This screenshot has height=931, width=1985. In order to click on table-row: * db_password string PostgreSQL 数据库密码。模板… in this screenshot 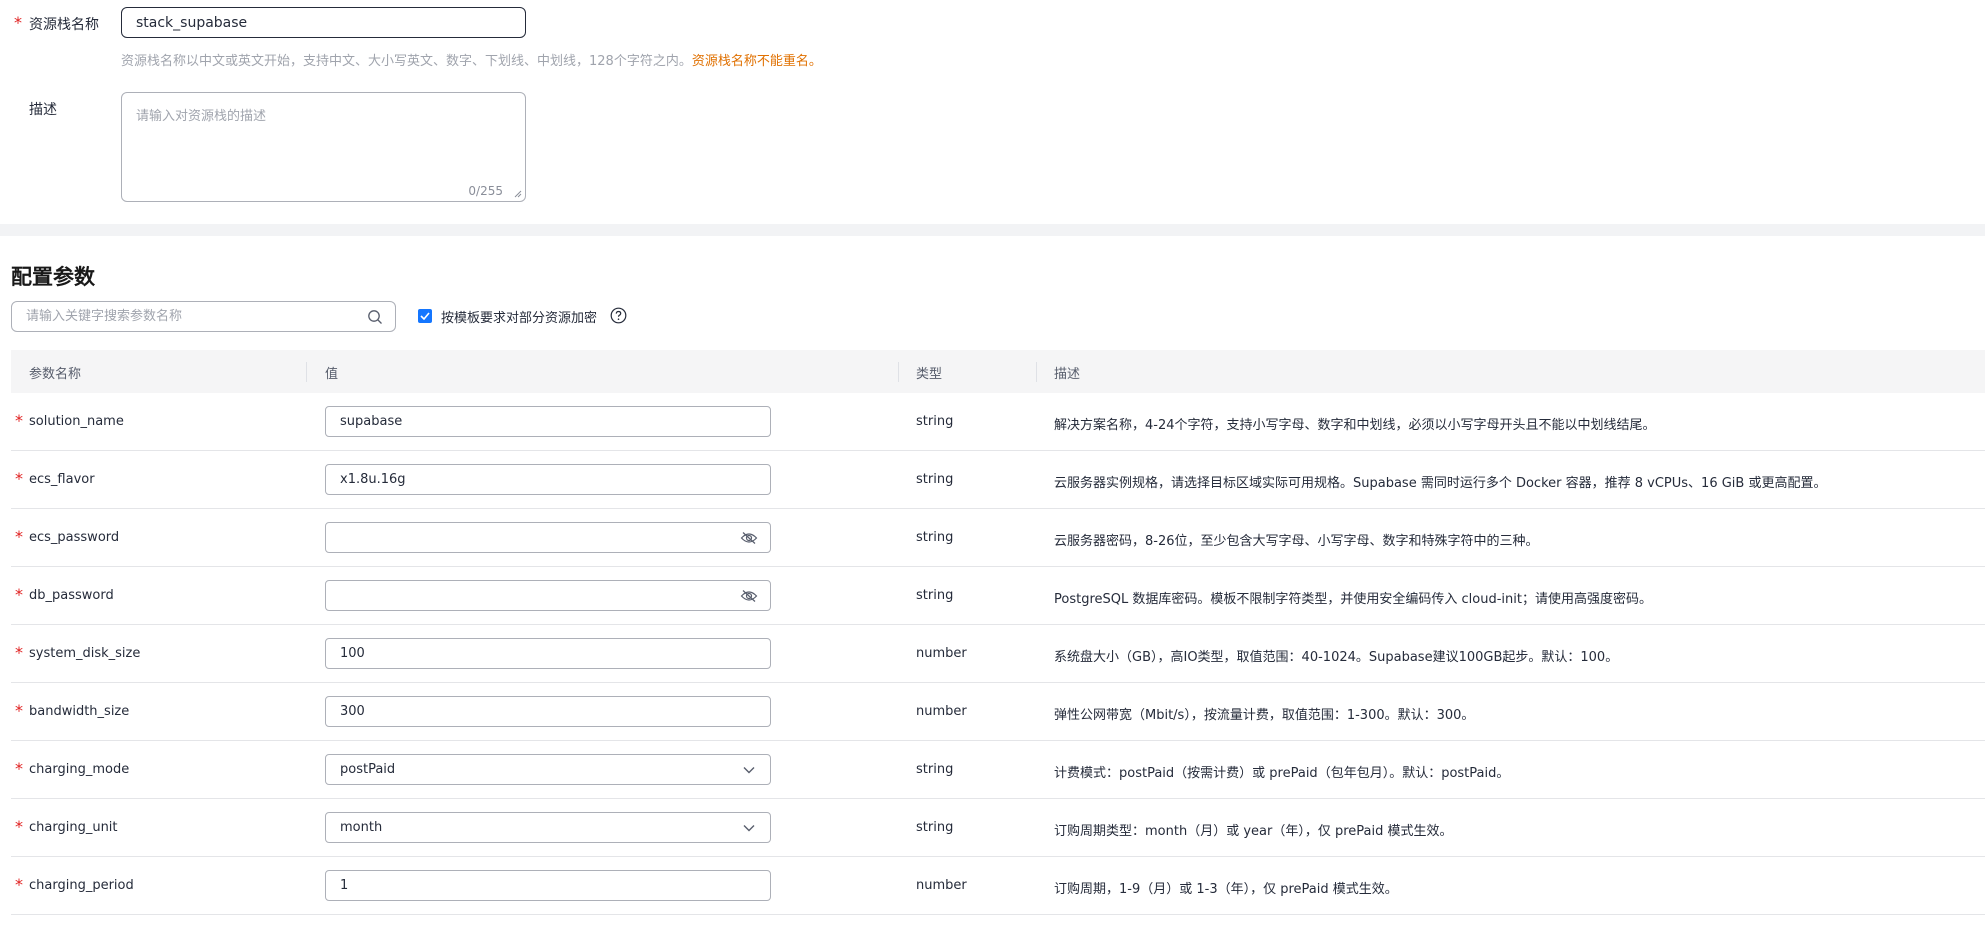, I will do `click(998, 596)`.